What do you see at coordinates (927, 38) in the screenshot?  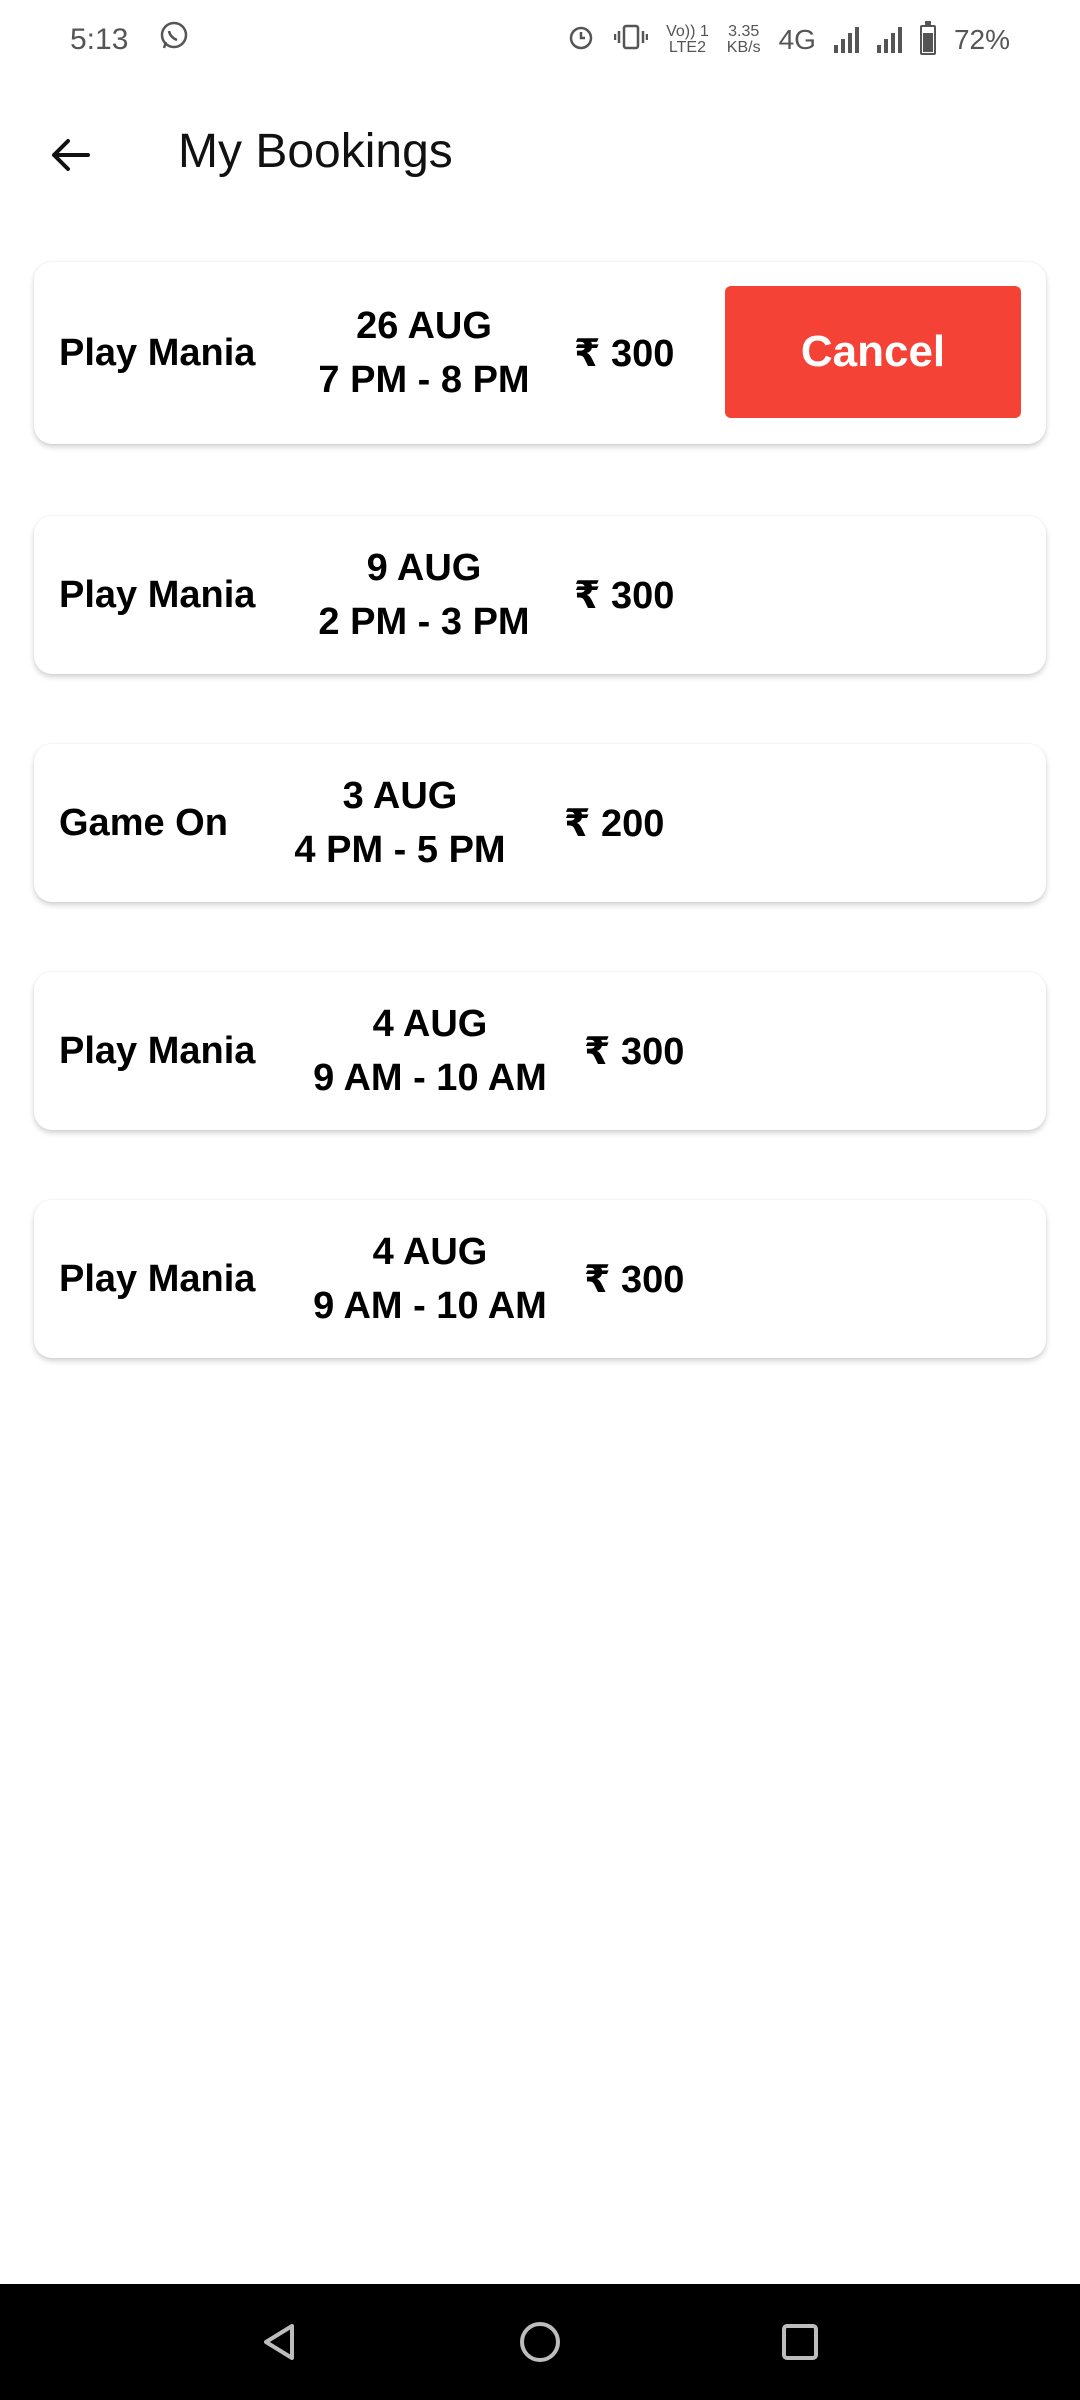 I see `battery-icon` at bounding box center [927, 38].